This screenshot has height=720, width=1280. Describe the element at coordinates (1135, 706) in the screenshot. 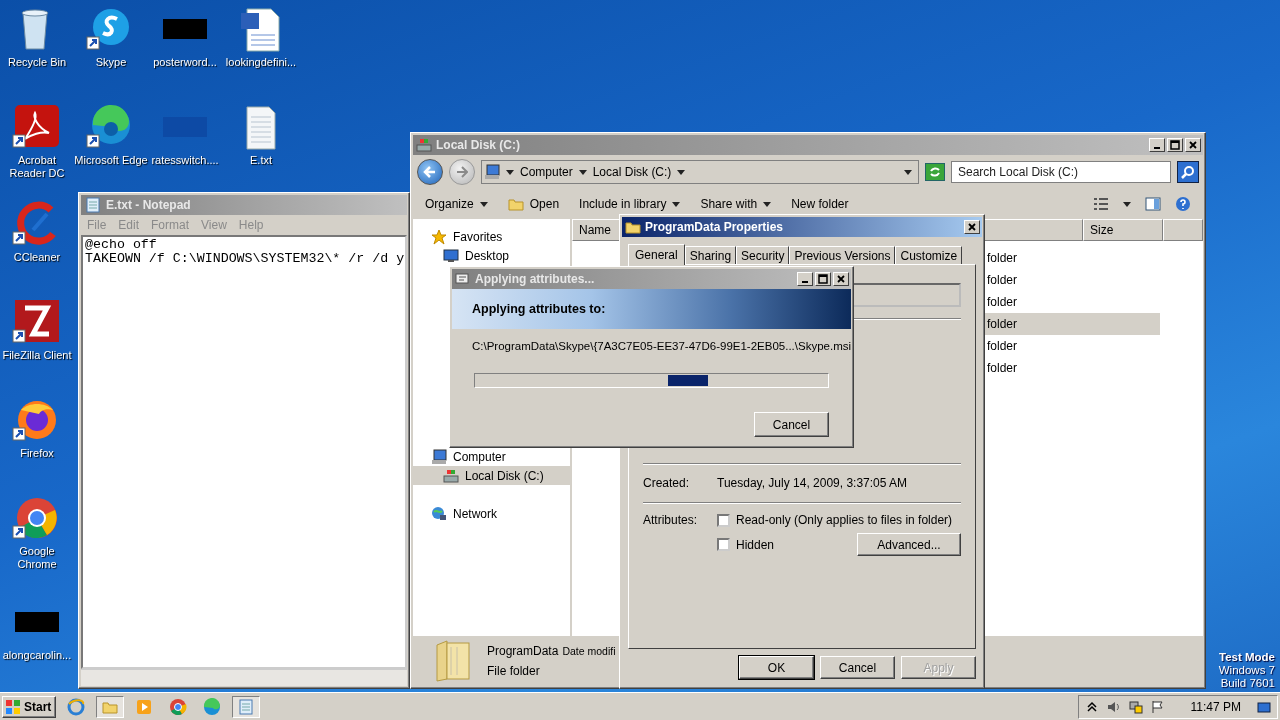

I see `network-icon` at that location.